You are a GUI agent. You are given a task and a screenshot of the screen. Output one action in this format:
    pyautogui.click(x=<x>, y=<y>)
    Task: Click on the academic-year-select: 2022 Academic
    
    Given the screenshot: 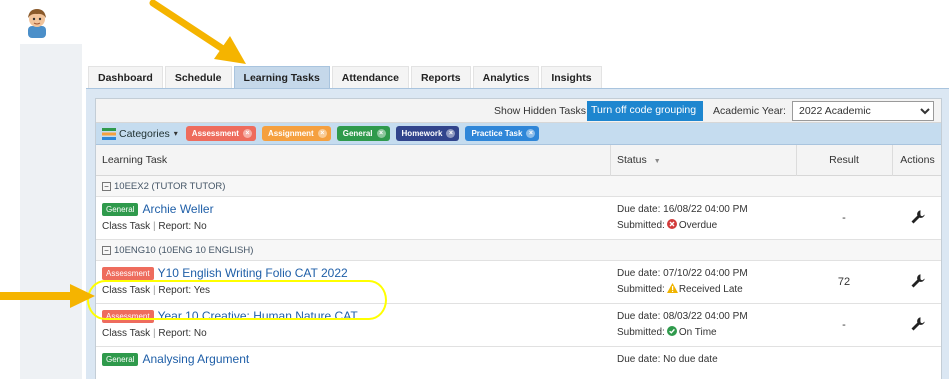 What is the action you would take?
    pyautogui.click(x=863, y=111)
    